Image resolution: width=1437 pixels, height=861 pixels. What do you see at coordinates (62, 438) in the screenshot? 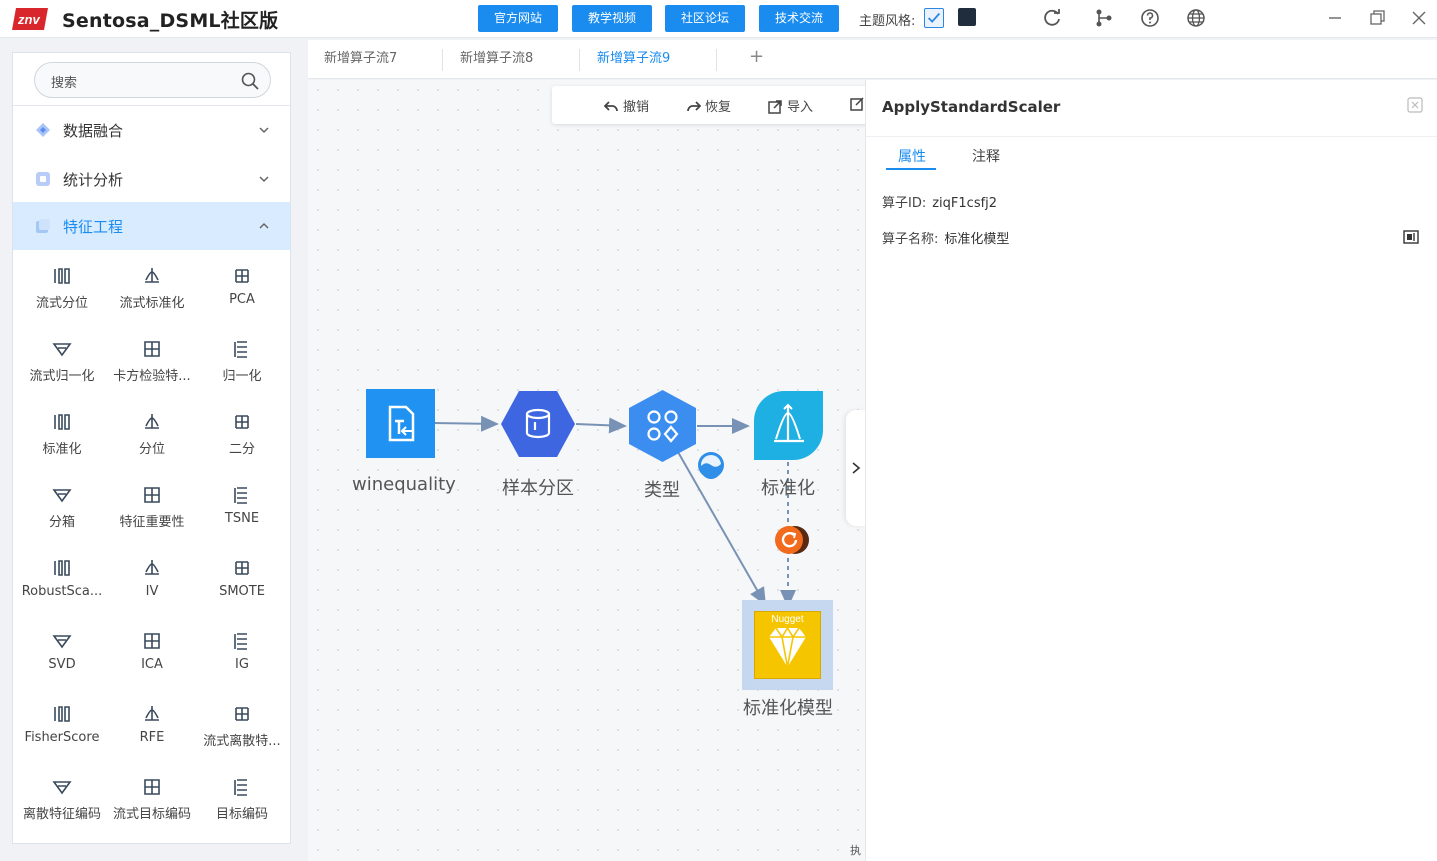
I see `operator-item: 标准化` at bounding box center [62, 438].